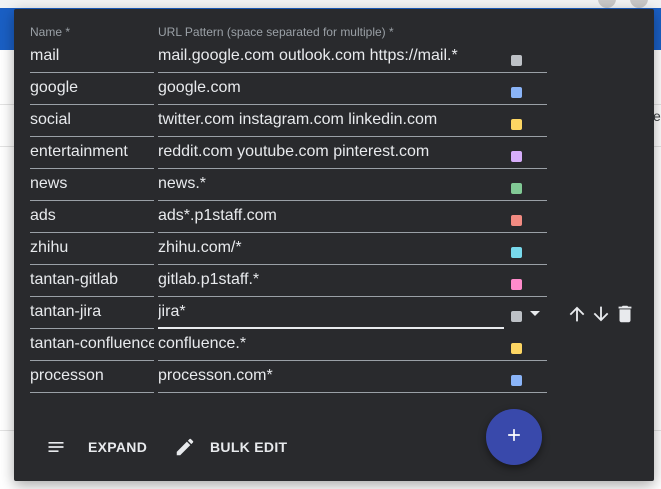 This screenshot has width=661, height=489. Describe the element at coordinates (352, 121) in the screenshot. I see `url-pattern-field: twitter.com instagram.com linkedin.com` at that location.